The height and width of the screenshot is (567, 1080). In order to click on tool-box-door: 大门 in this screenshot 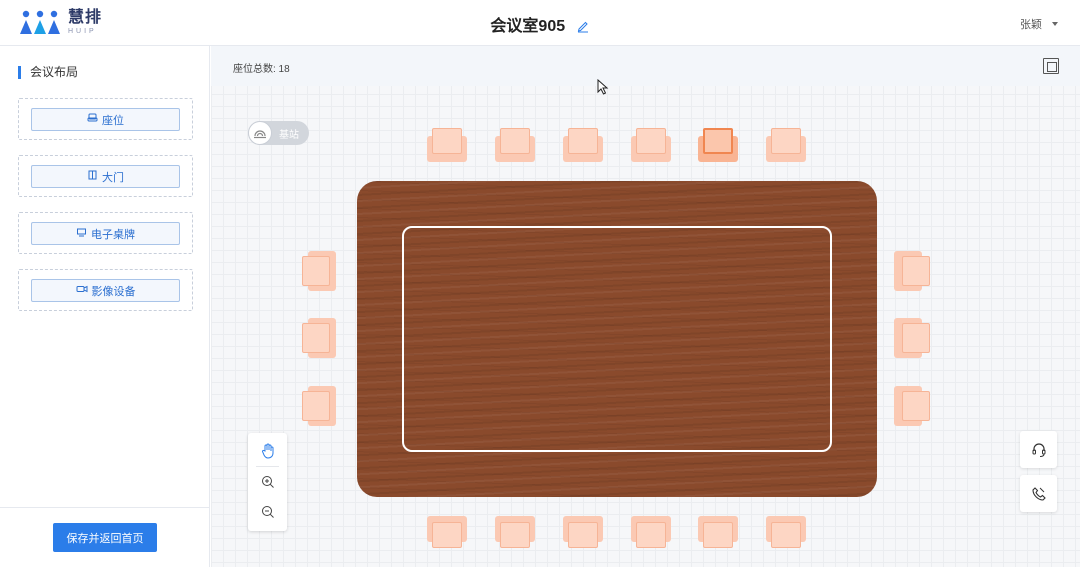, I will do `click(105, 176)`.